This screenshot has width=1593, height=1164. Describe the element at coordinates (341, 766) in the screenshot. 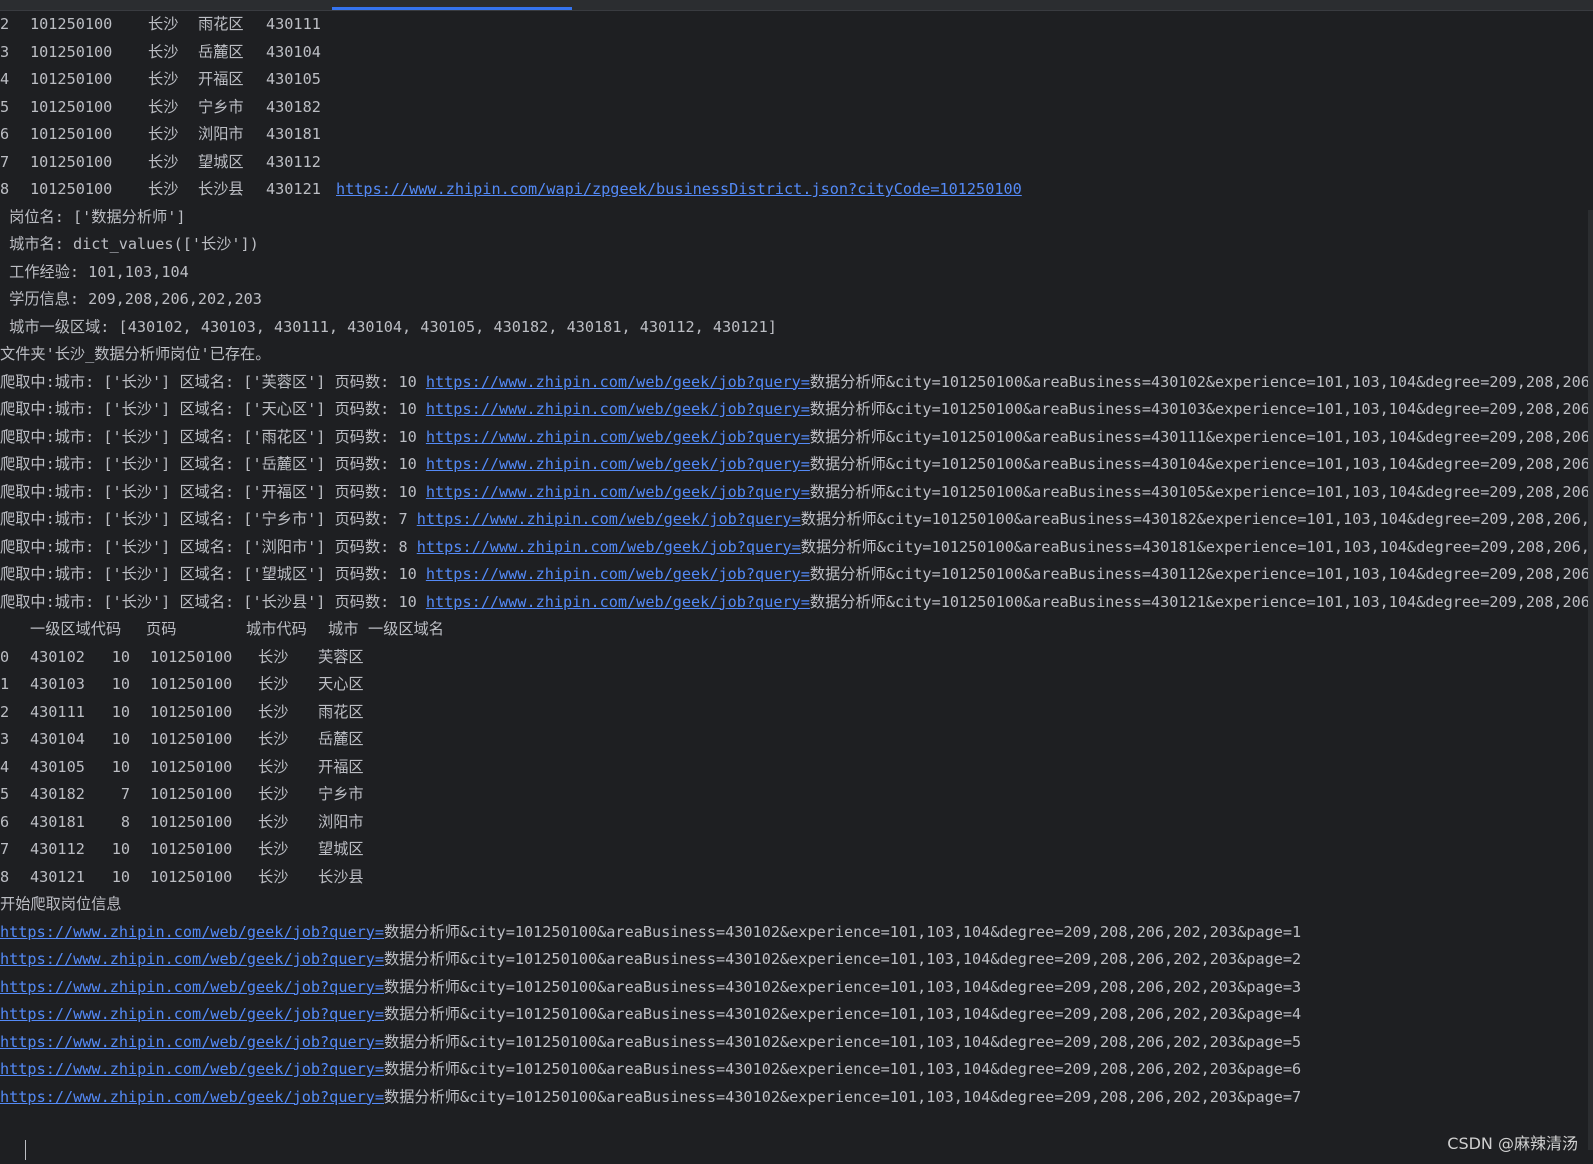

I see `cell-area-name: 开福区` at that location.